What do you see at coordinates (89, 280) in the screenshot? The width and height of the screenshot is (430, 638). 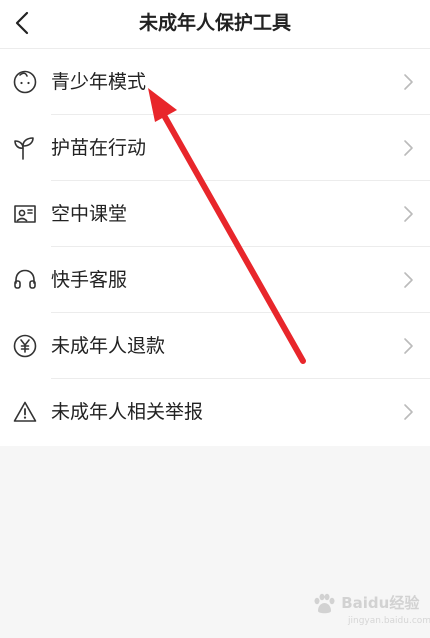 I see `menu-item-label: 快手客服` at bounding box center [89, 280].